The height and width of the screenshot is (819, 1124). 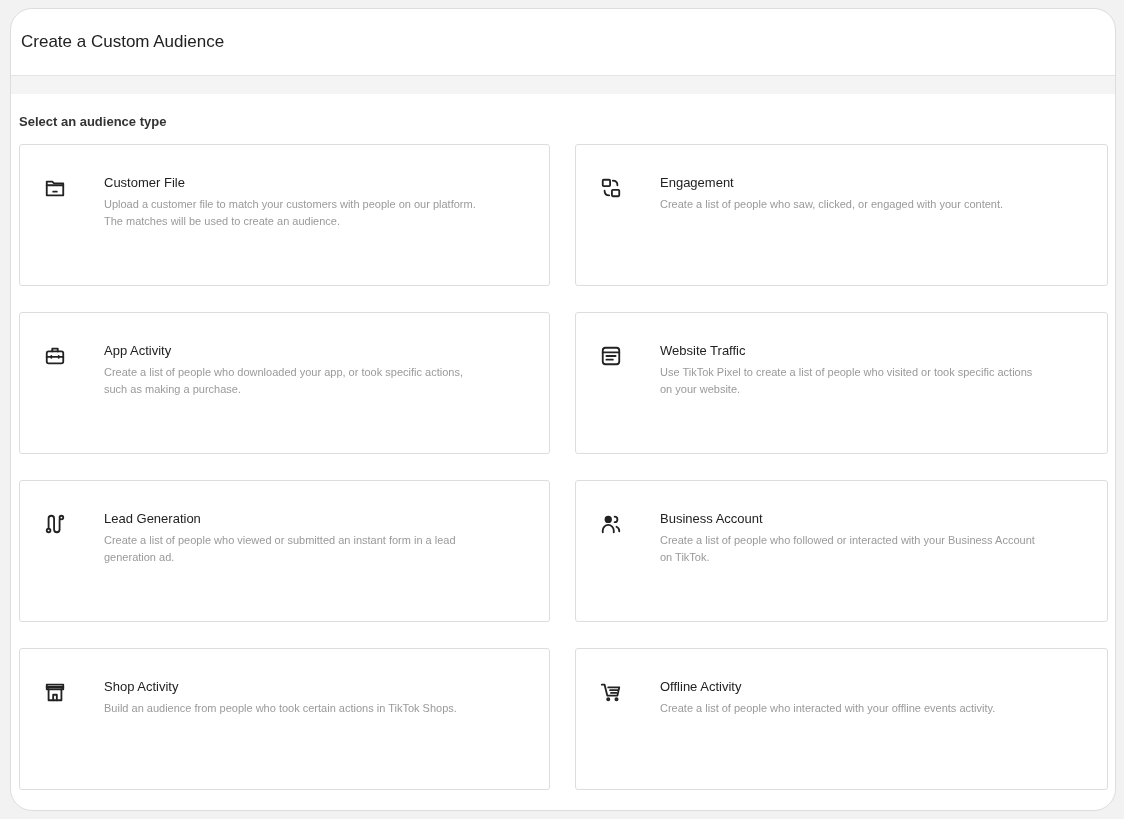 What do you see at coordinates (123, 42) in the screenshot?
I see `dialog-title: Create a Custom Audience` at bounding box center [123, 42].